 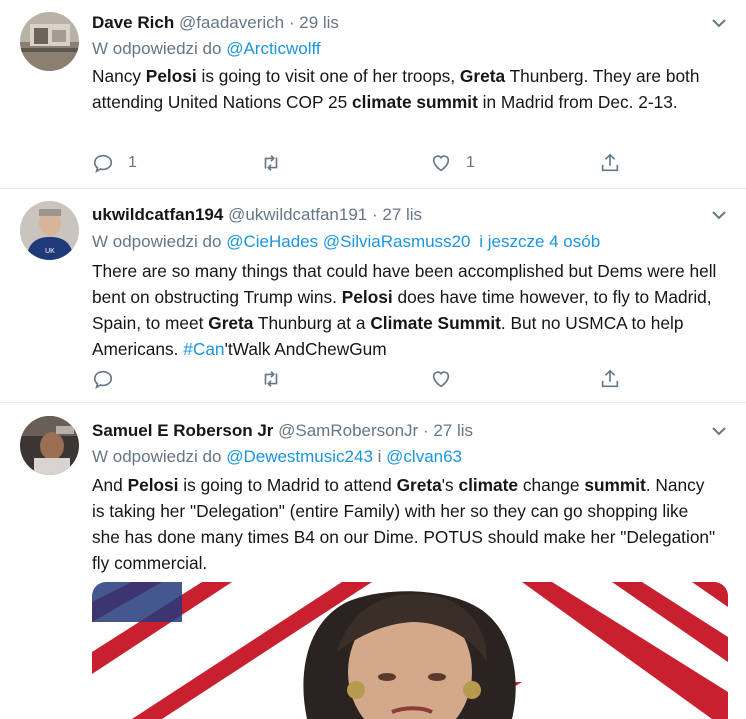 I want to click on reply-context: W odpowiedzi do @Arcticwolff, so click(x=206, y=49).